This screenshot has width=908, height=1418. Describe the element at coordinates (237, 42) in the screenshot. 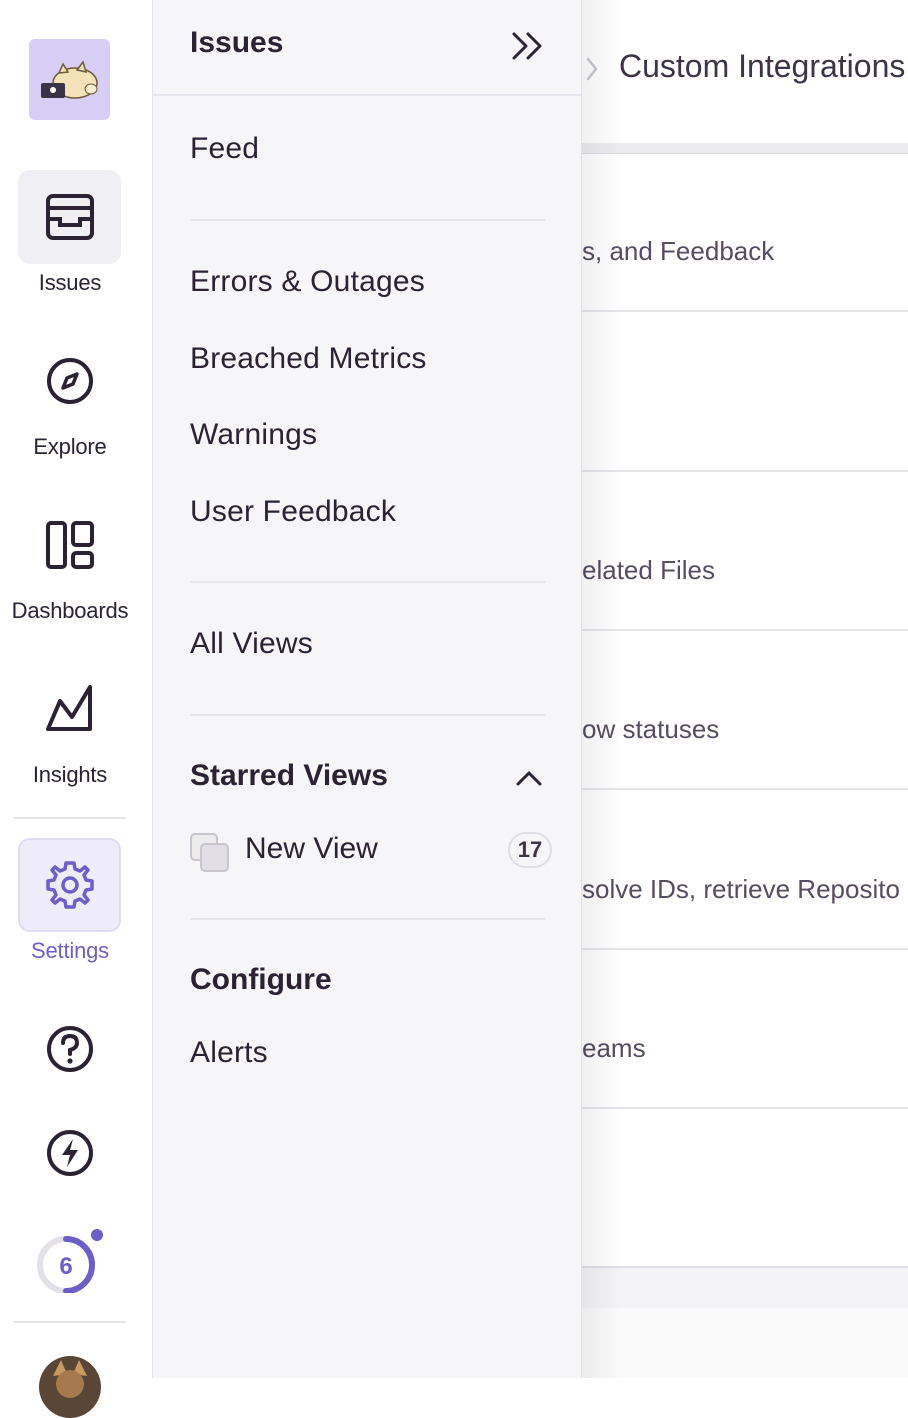

I see `secondary-sidebar-title: Issues` at that location.